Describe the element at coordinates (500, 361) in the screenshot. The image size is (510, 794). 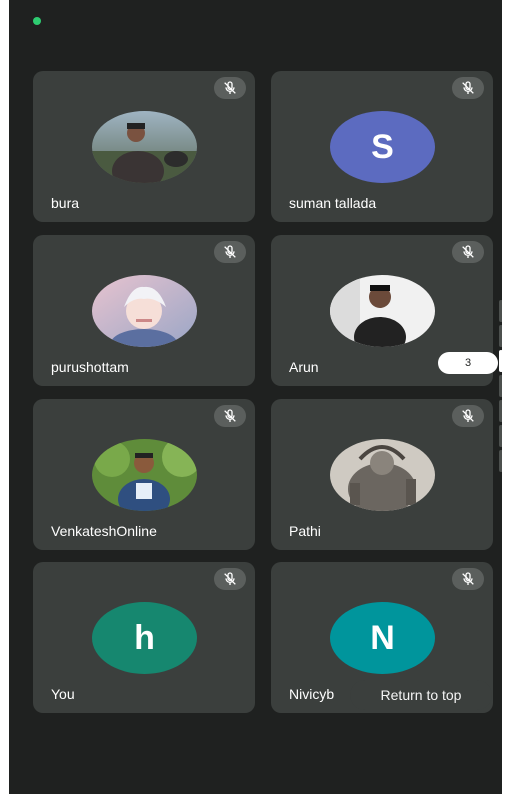
I see `scroll-thumb` at that location.